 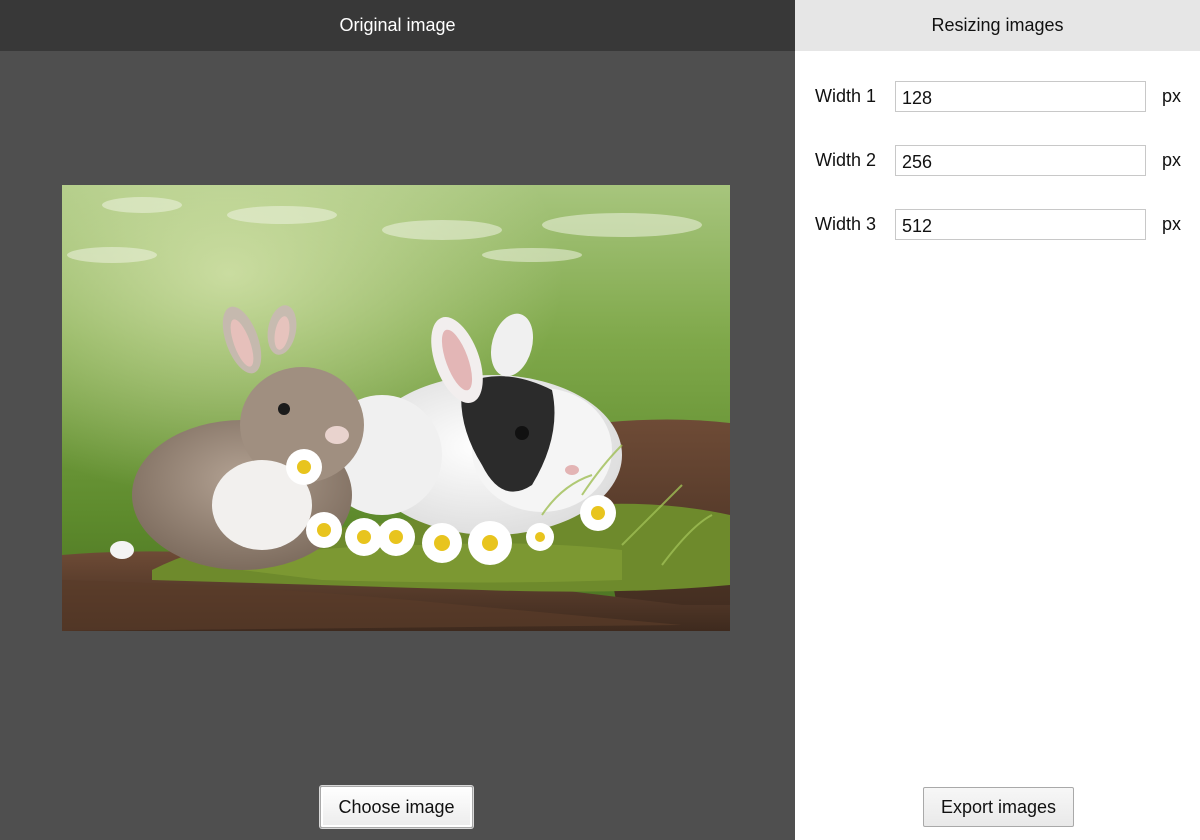 I want to click on resizing-title: Resizing images, so click(x=997, y=25).